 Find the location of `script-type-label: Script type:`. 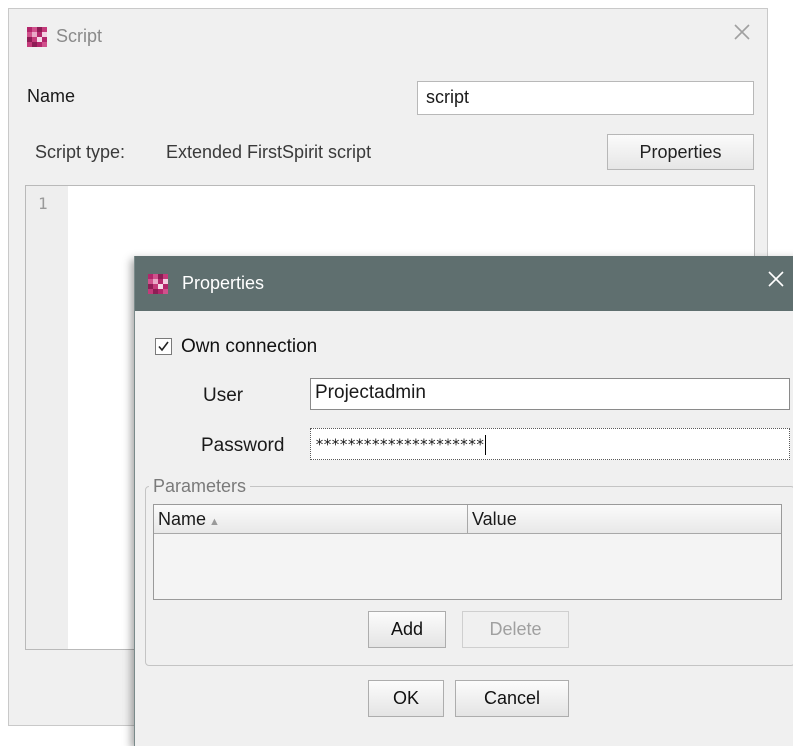

script-type-label: Script type: is located at coordinates (80, 152).